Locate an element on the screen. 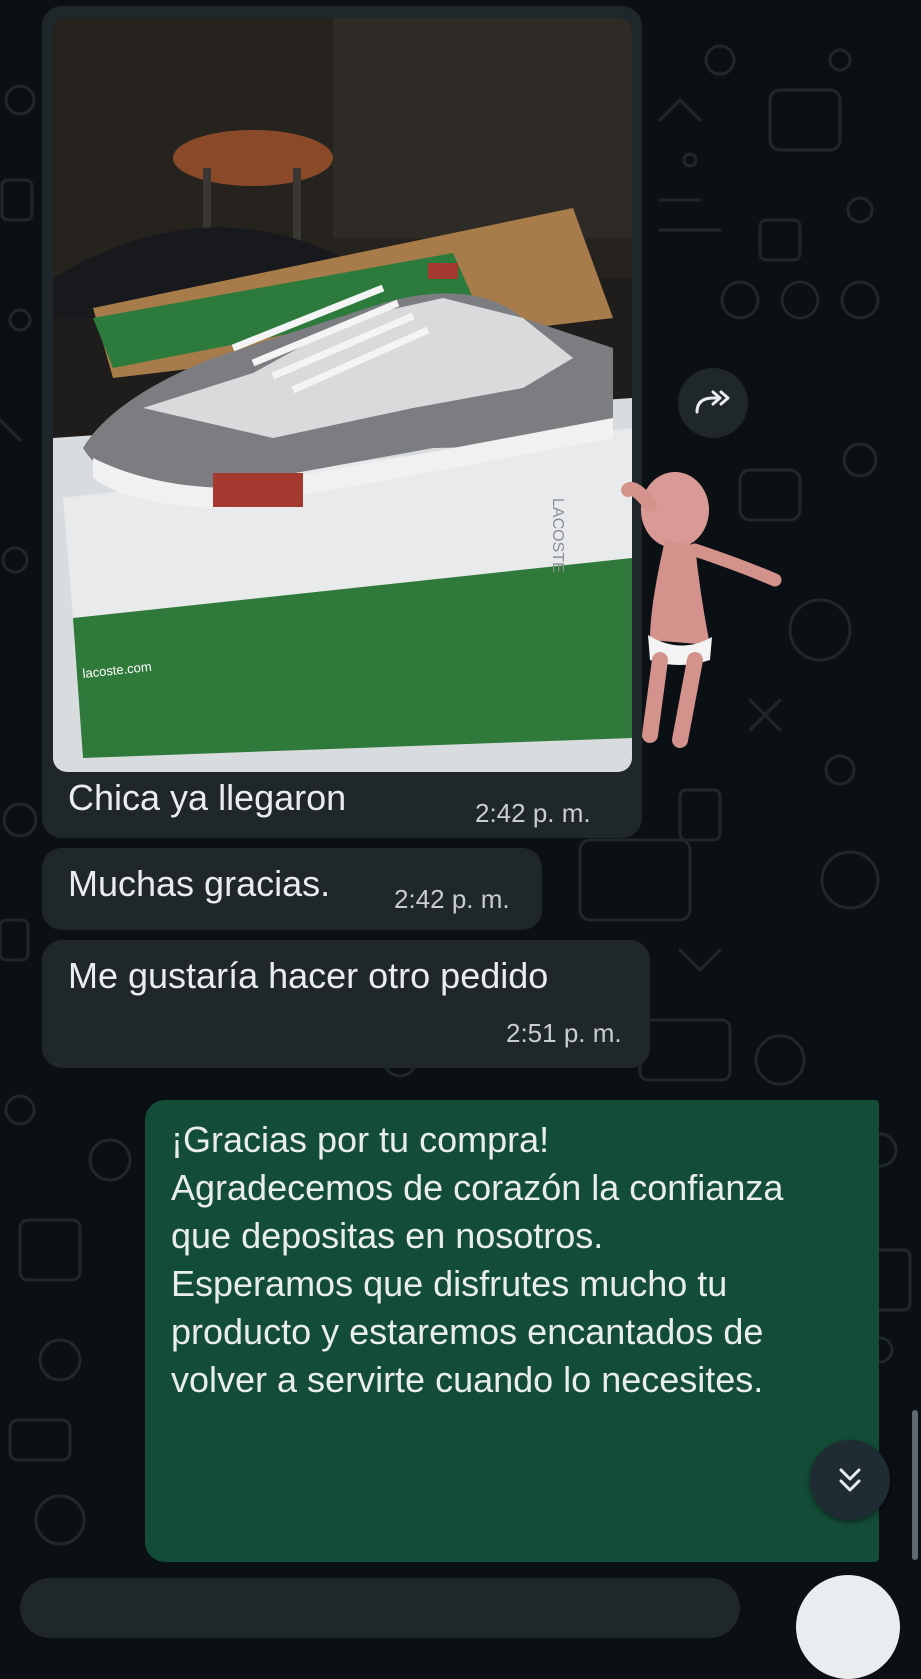 This screenshot has height=1679, width=921. scrollbar is located at coordinates (915, 1485).